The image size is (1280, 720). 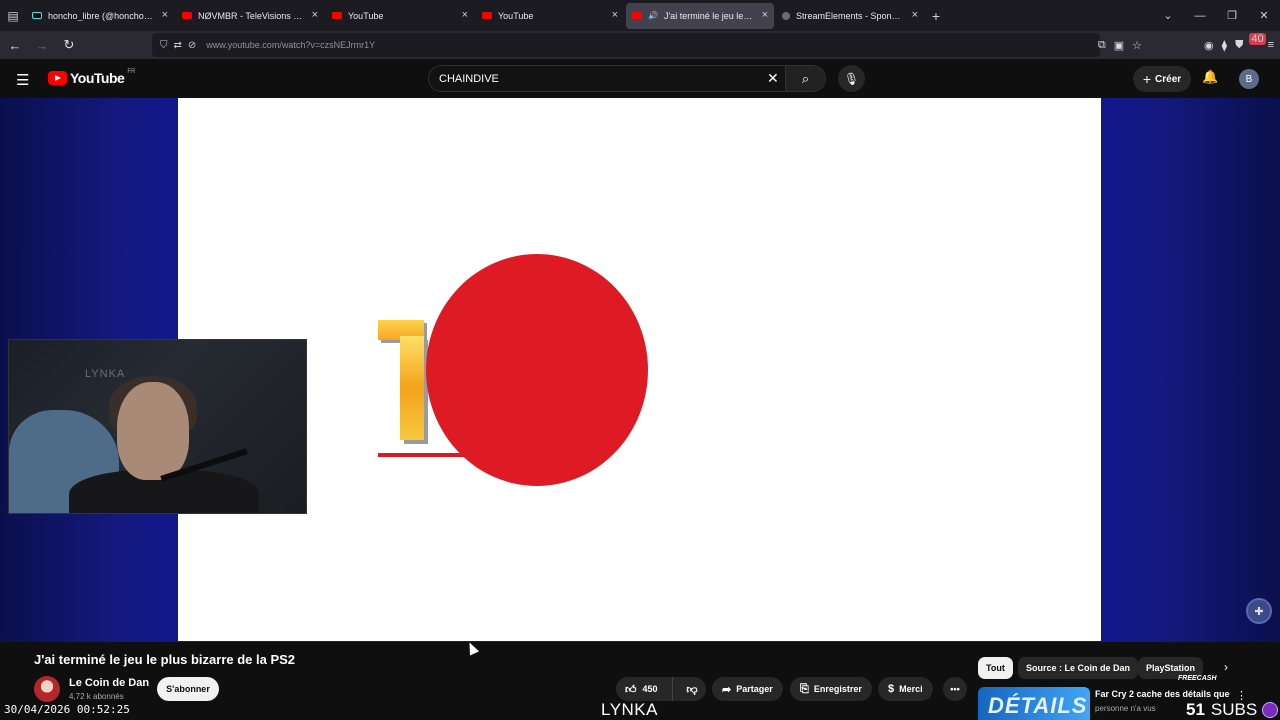 What do you see at coordinates (955, 689) in the screenshot?
I see `more-actions-button: •••` at bounding box center [955, 689].